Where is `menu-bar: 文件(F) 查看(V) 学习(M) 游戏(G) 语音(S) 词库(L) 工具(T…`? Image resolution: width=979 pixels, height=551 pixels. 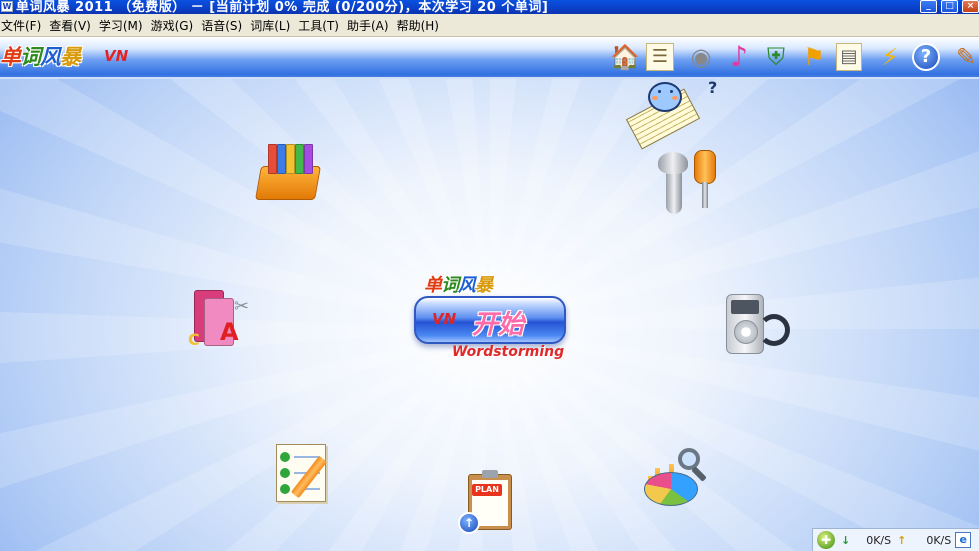 menu-bar: 文件(F) 查看(V) 学习(M) 游戏(G) 语音(S) 词库(L) 工具(T… is located at coordinates (489, 25).